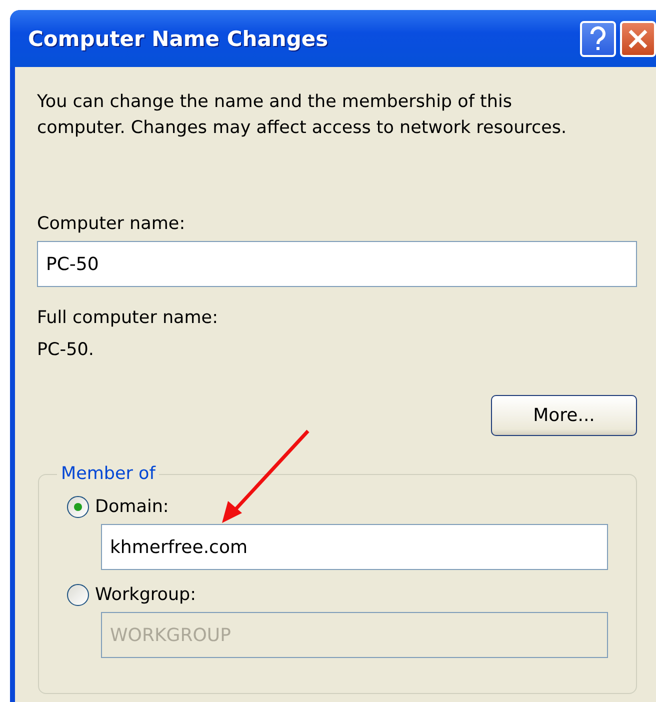  What do you see at coordinates (132, 507) in the screenshot?
I see `radio-label: Domain:` at bounding box center [132, 507].